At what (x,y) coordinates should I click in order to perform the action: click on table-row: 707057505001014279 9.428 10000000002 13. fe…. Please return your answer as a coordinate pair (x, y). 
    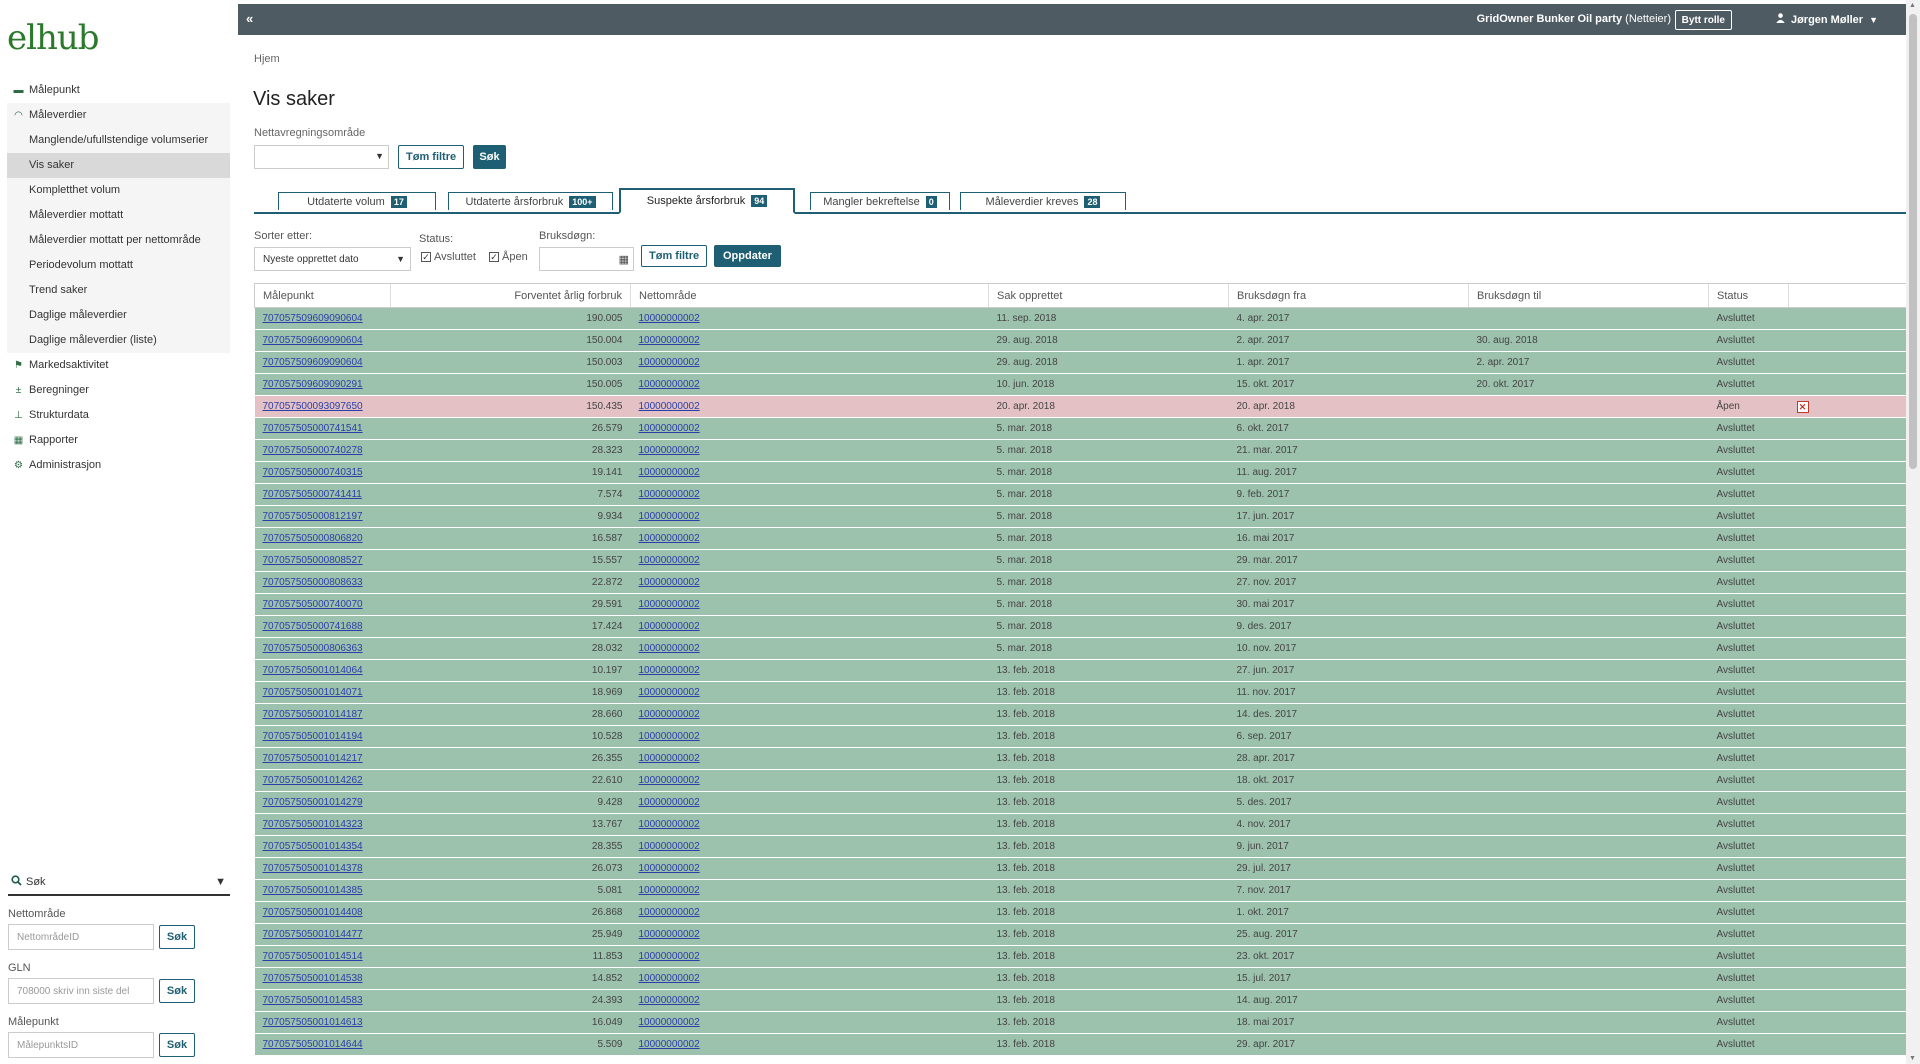
    Looking at the image, I should click on (1080, 802).